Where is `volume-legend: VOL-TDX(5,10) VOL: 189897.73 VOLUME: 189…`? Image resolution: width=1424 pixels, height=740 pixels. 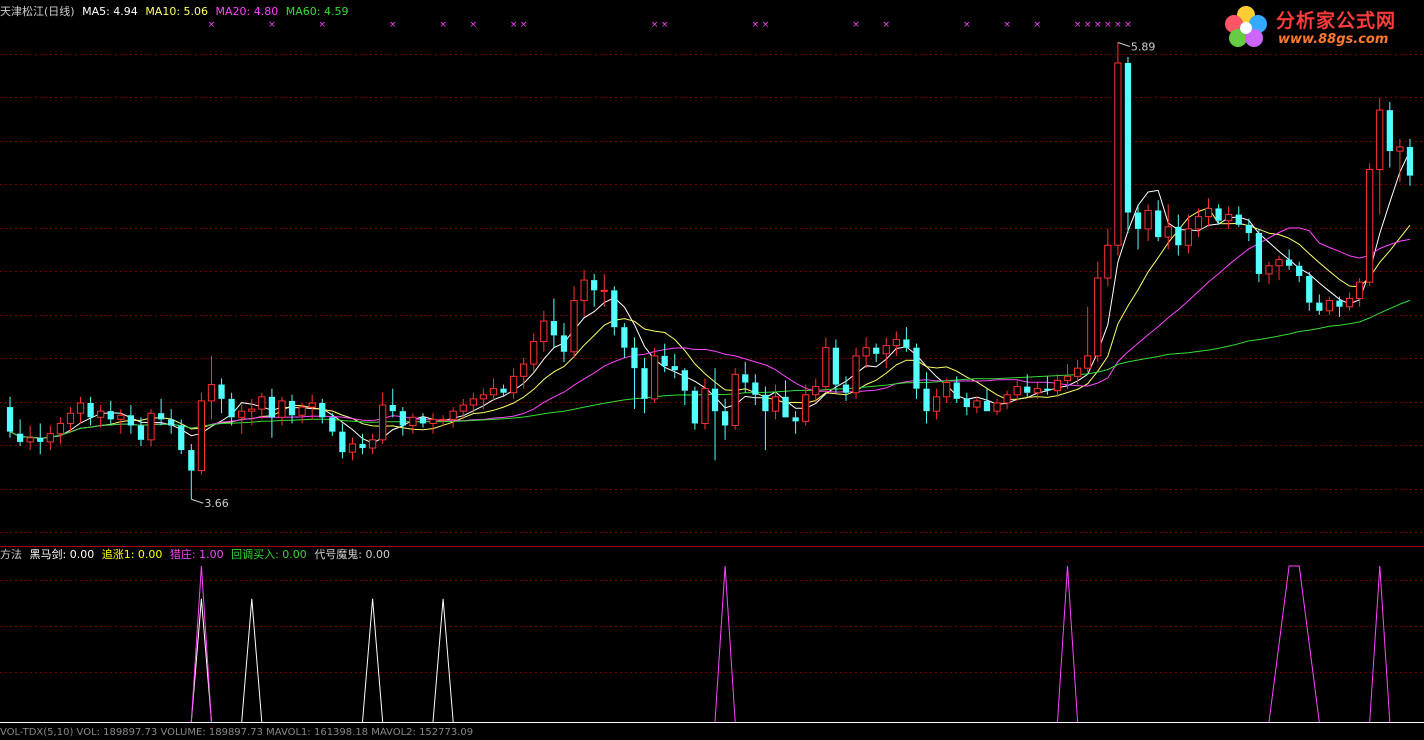 volume-legend: VOL-TDX(5,10) VOL: 189897.73 VOLUME: 189… is located at coordinates (238, 733).